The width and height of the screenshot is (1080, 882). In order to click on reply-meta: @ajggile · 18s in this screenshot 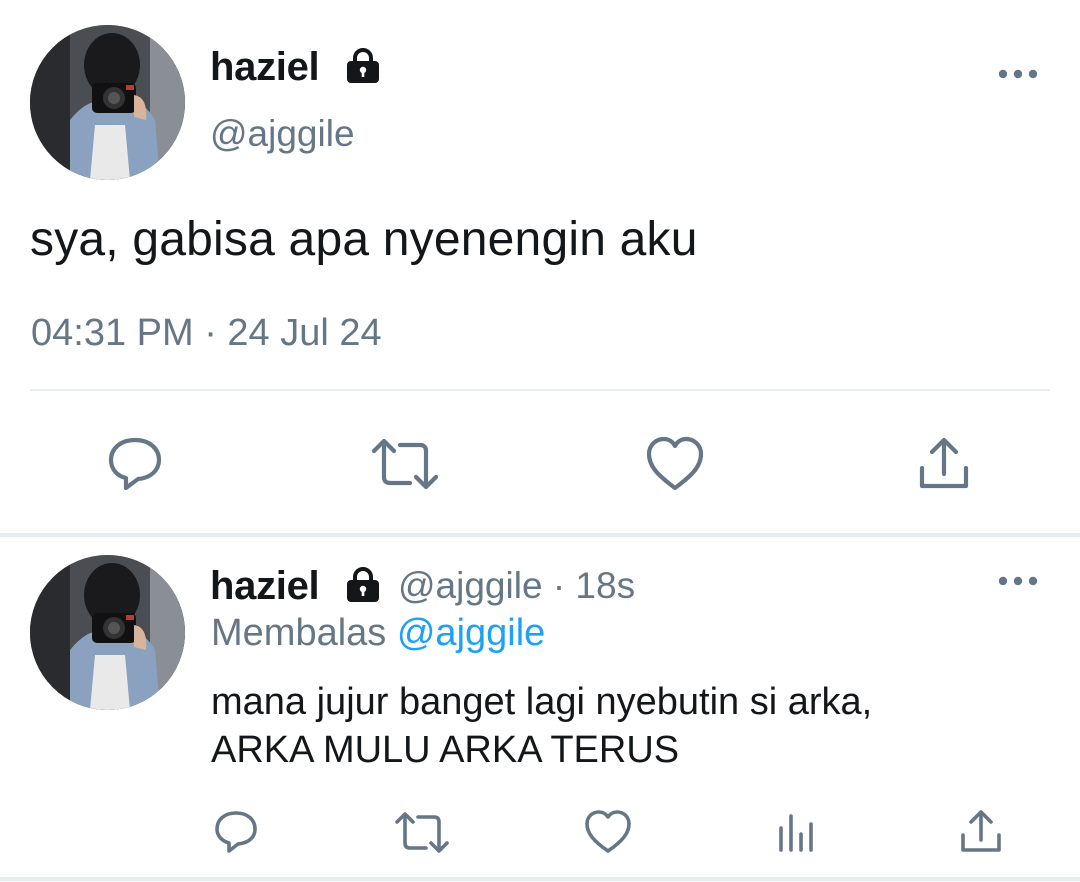, I will do `click(516, 586)`.